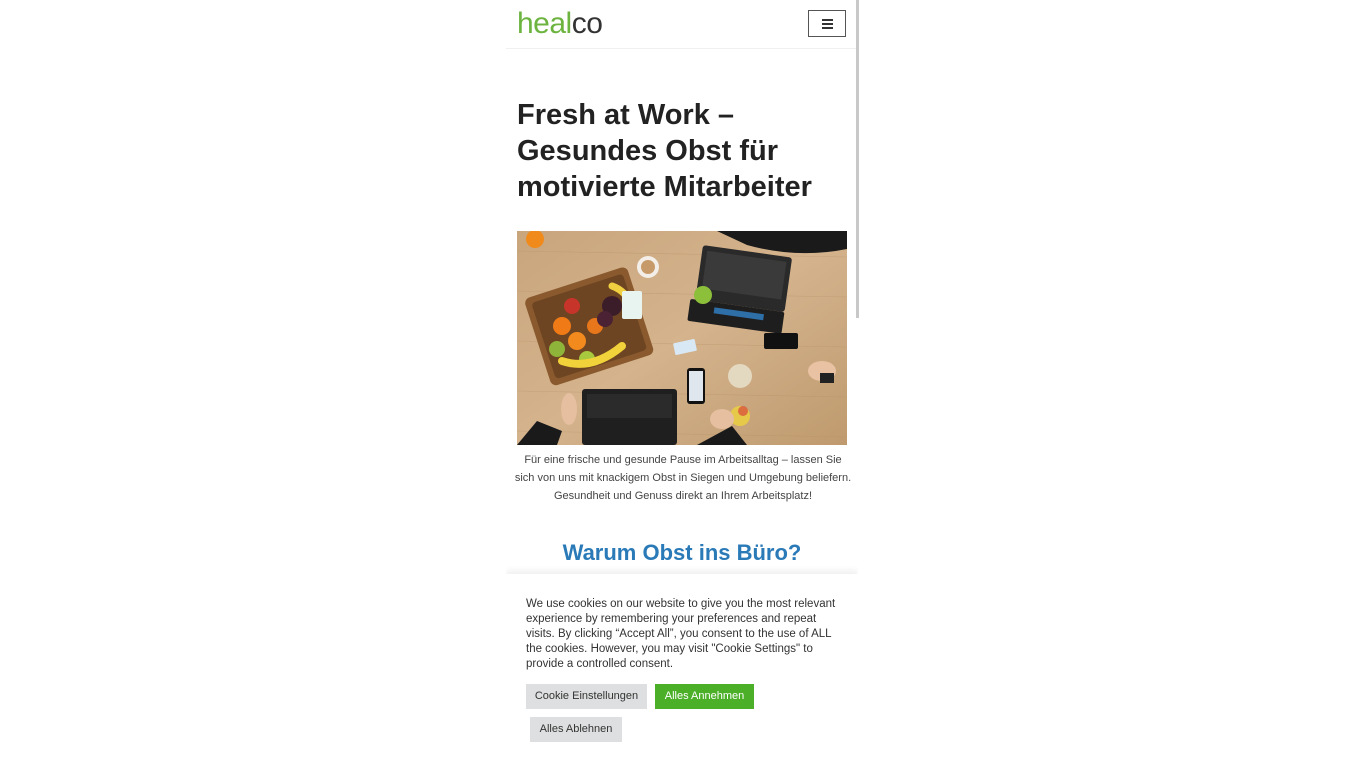  Describe the element at coordinates (586, 696) in the screenshot. I see `cookie-settings-button: Cookie Einstellungen` at that location.